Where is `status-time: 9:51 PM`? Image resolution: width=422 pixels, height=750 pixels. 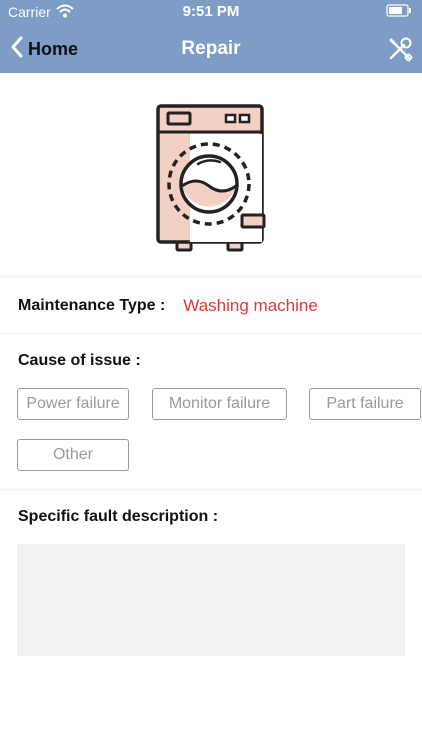 status-time: 9:51 PM is located at coordinates (211, 11).